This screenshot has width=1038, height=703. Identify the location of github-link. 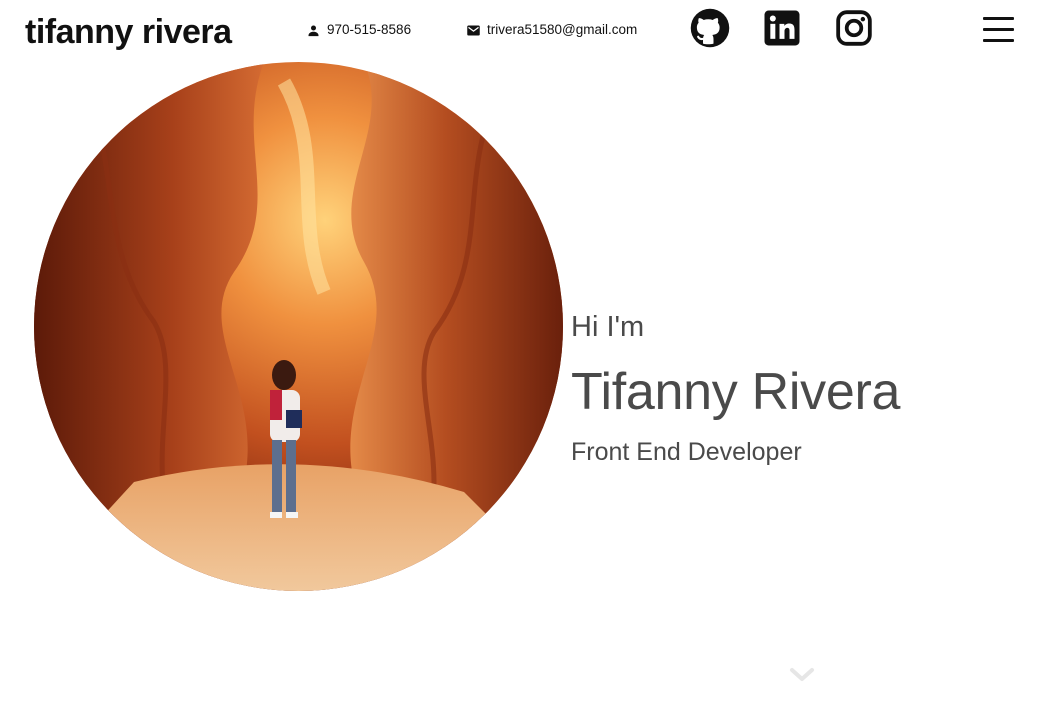
(710, 28).